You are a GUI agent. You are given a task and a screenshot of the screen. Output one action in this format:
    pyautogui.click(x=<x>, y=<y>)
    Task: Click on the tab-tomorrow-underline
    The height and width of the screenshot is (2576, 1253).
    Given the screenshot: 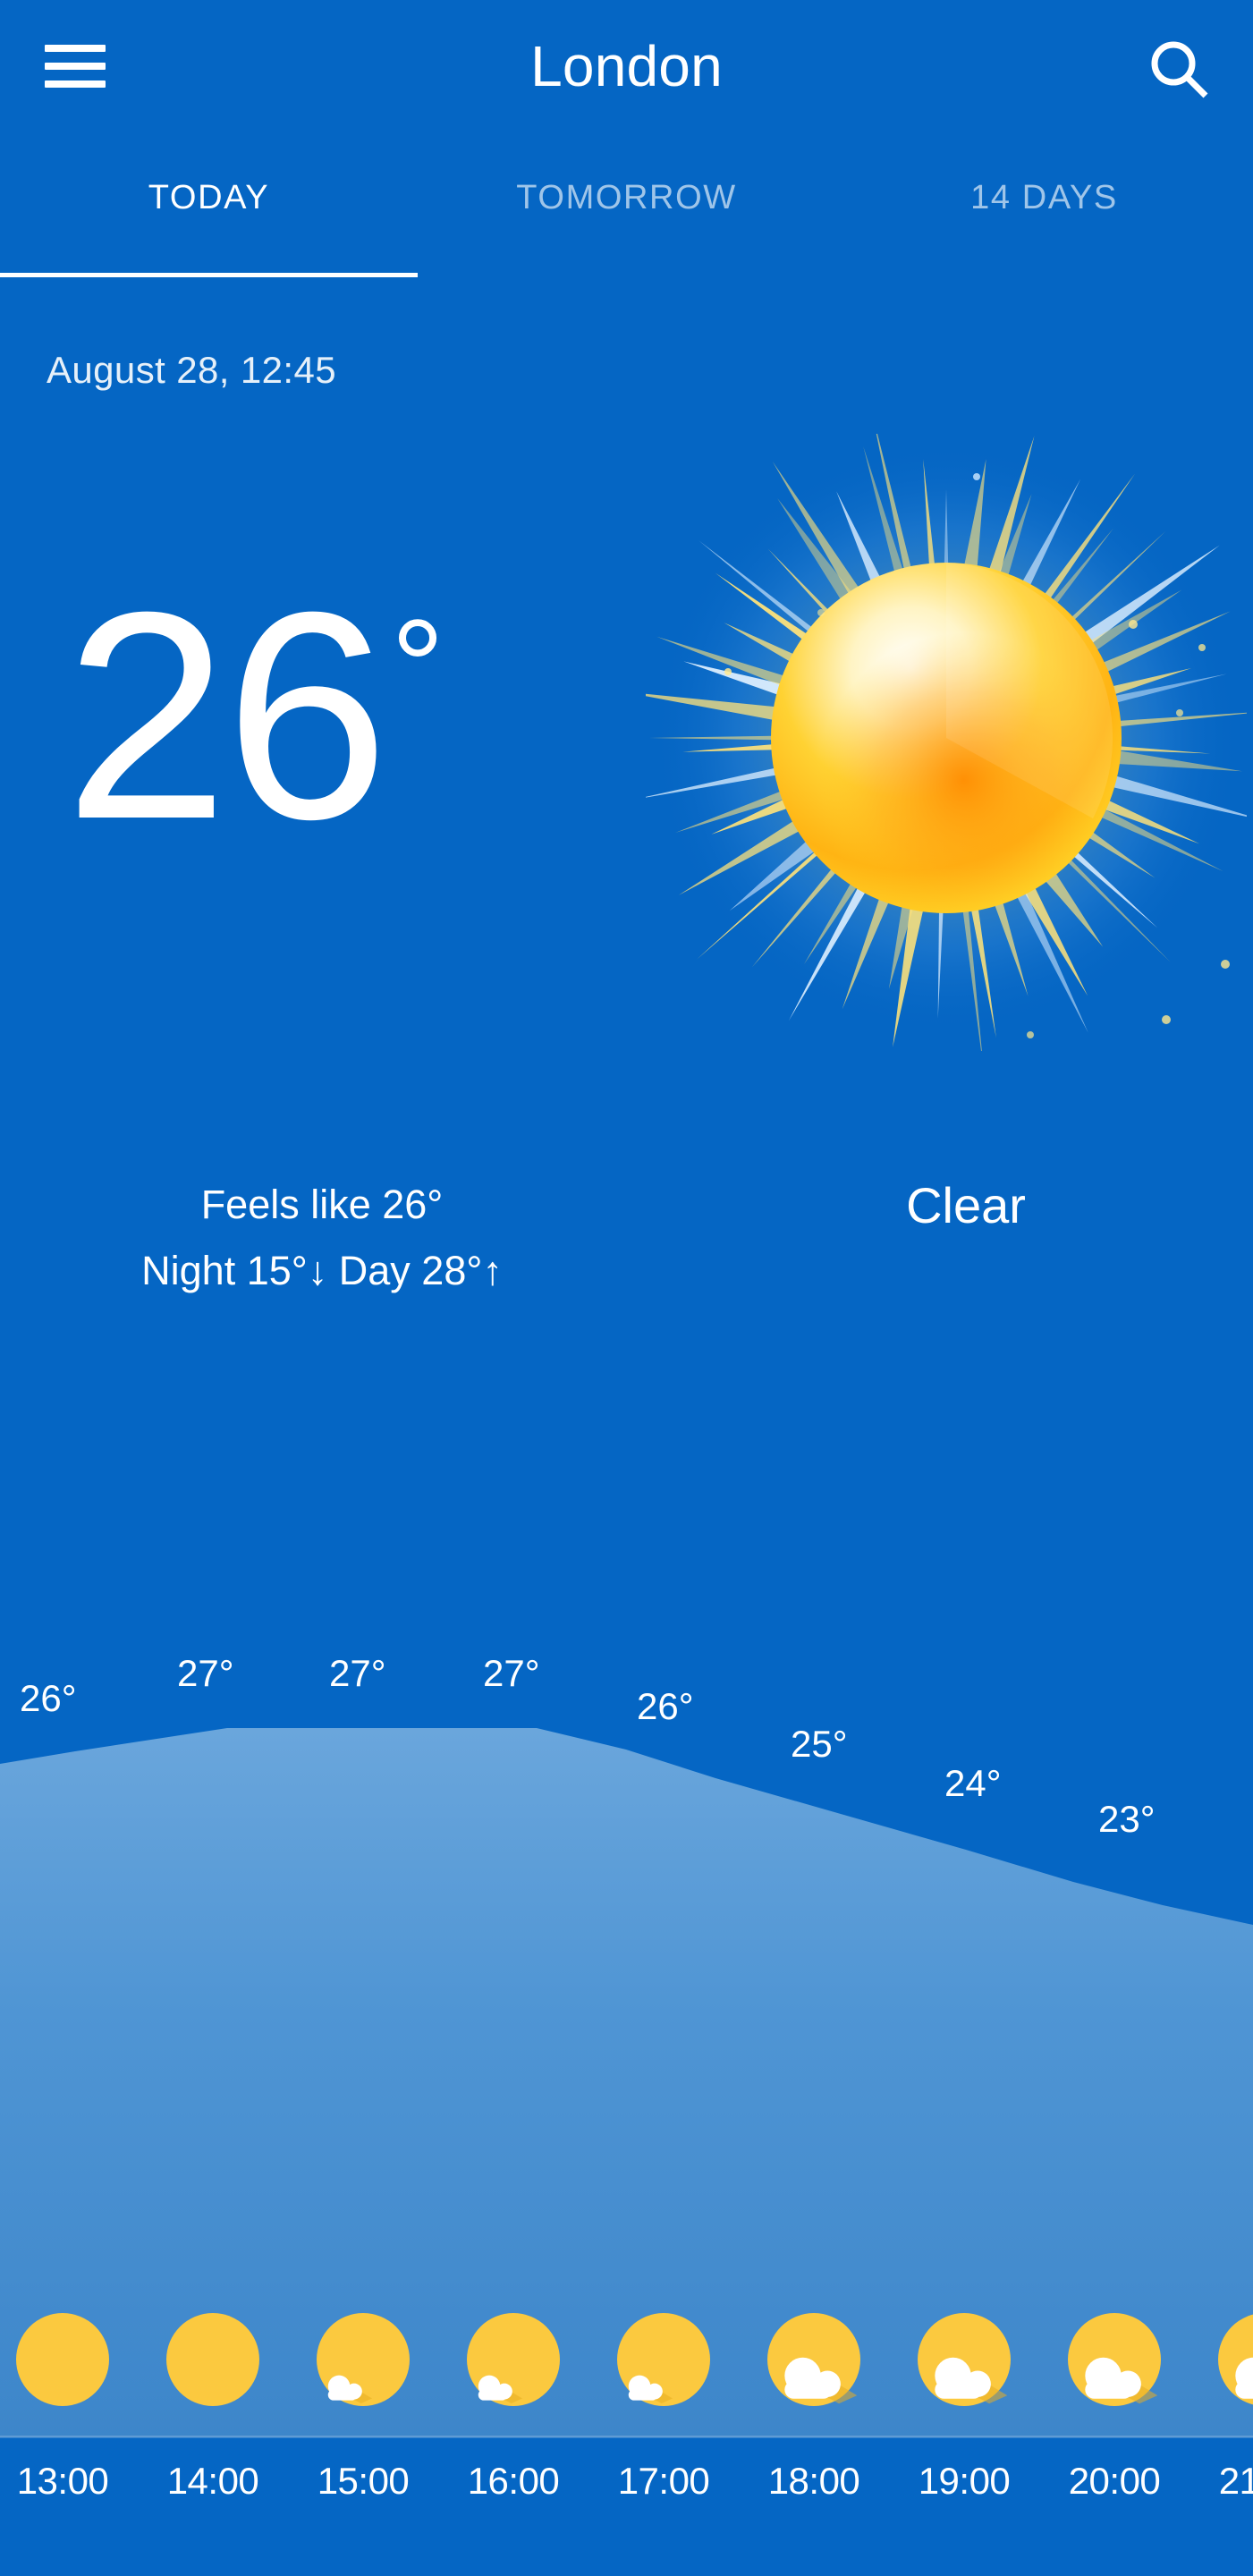 What is the action you would take?
    pyautogui.click(x=626, y=275)
    